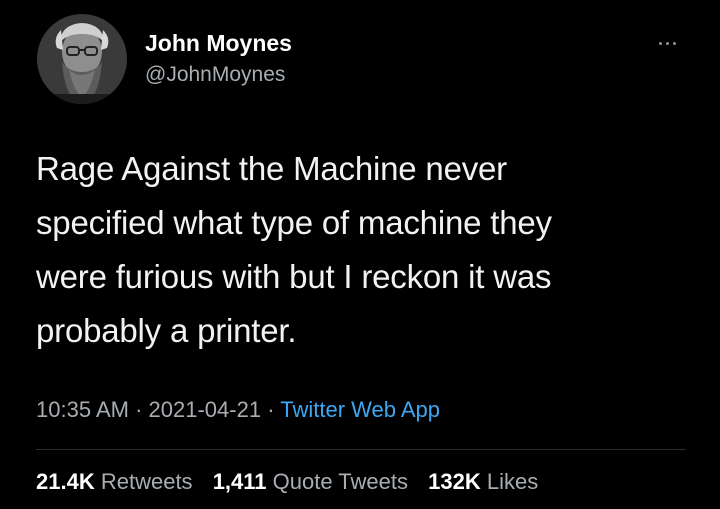 The width and height of the screenshot is (720, 509). What do you see at coordinates (65, 481) in the screenshot?
I see `retweets-count: 21.4K` at bounding box center [65, 481].